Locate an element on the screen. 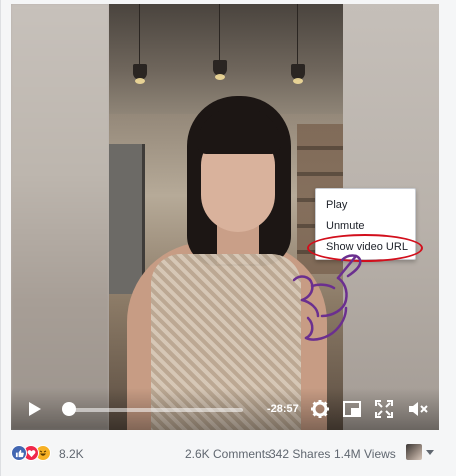  fullscreen-icon is located at coordinates (384, 409).